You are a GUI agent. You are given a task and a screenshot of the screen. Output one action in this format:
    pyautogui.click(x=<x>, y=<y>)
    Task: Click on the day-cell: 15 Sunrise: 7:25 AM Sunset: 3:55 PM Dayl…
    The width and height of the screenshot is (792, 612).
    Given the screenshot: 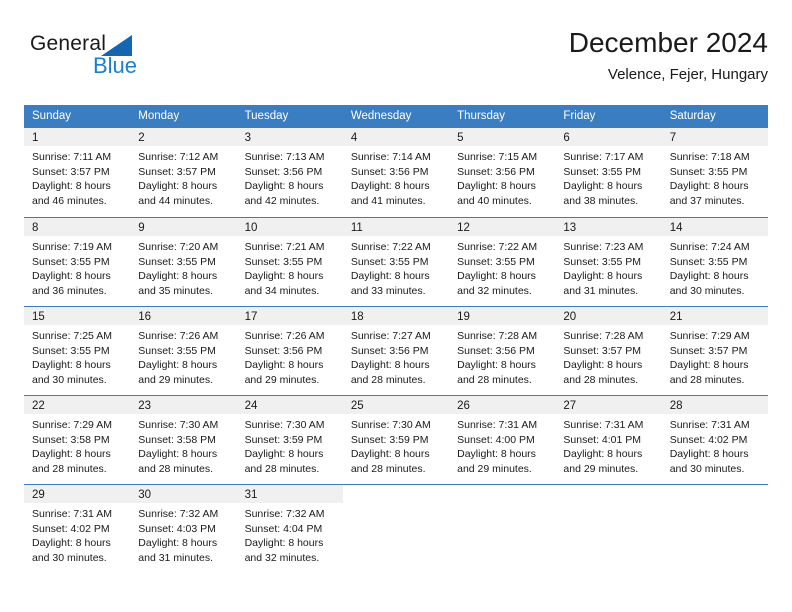 What is the action you would take?
    pyautogui.click(x=77, y=351)
    